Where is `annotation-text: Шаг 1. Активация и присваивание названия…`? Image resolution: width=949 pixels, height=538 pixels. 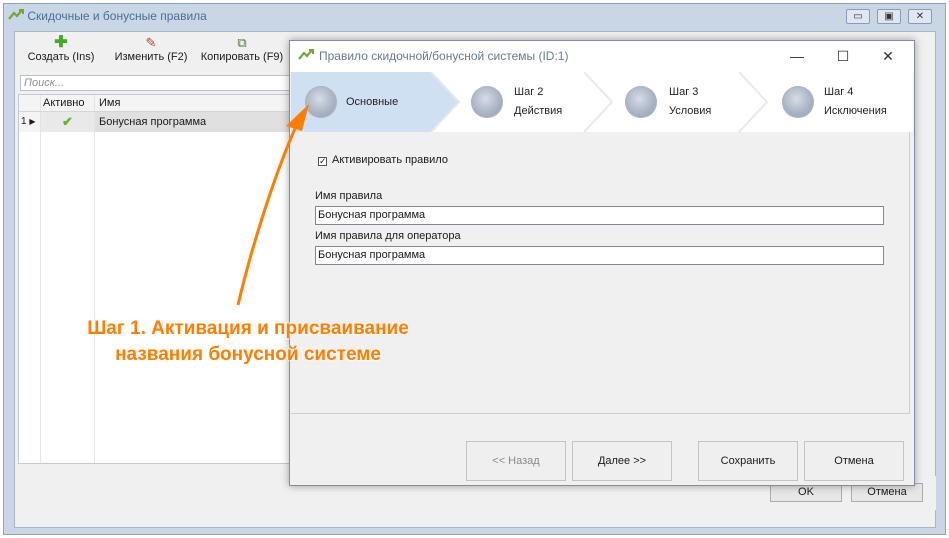
annotation-text: Шаг 1. Активация и присваивание названия… is located at coordinates (248, 342).